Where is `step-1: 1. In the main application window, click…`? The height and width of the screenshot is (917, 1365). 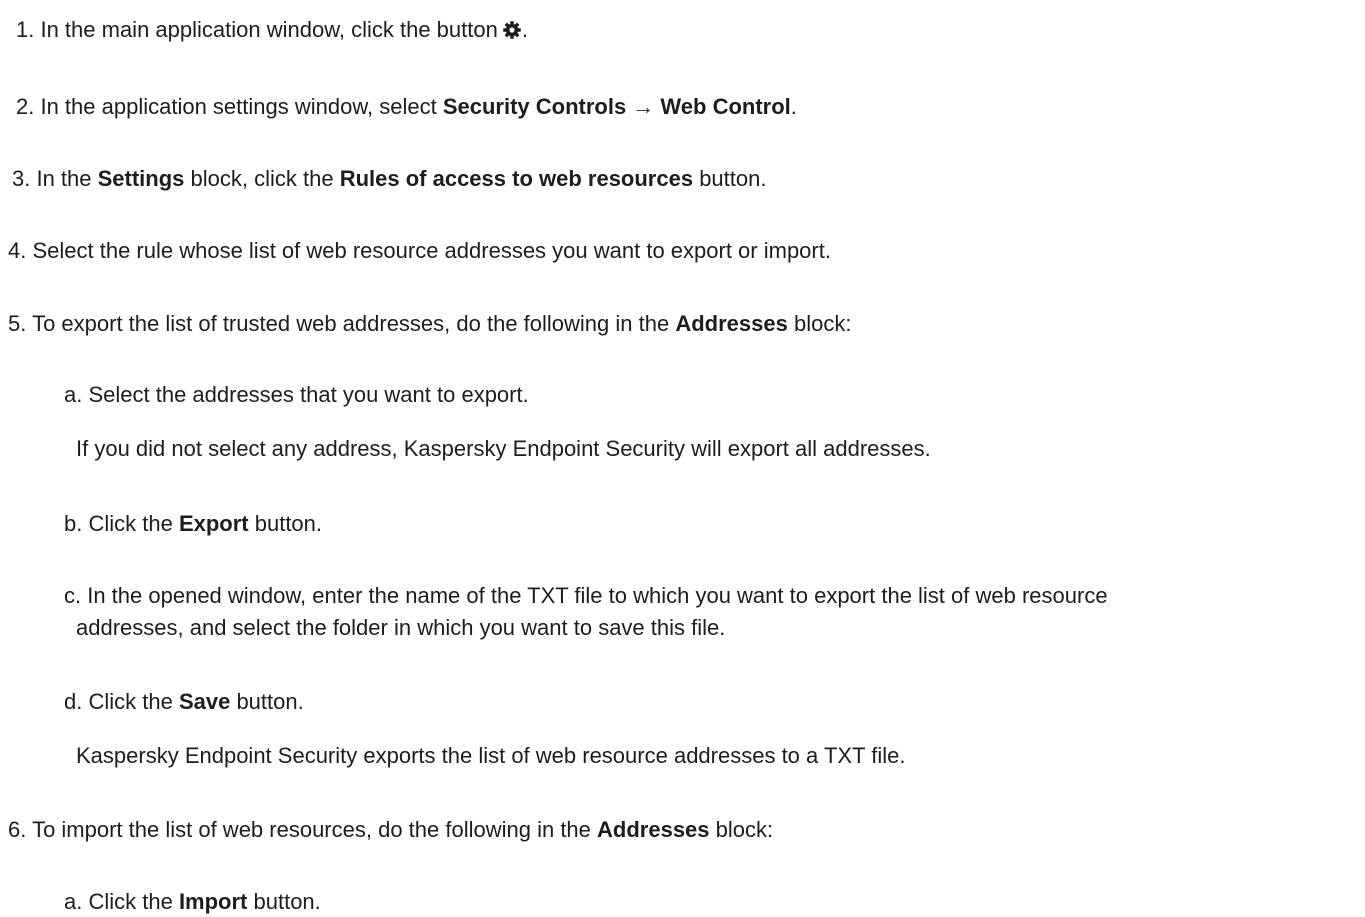 step-1: 1. In the main application window, click… is located at coordinates (272, 29).